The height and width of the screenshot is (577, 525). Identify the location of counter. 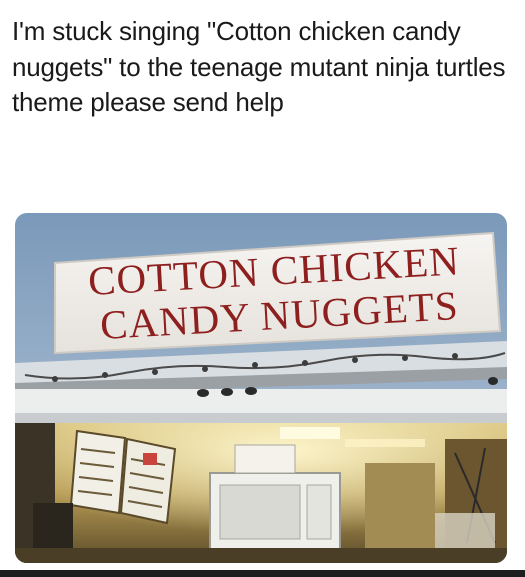
(261, 555).